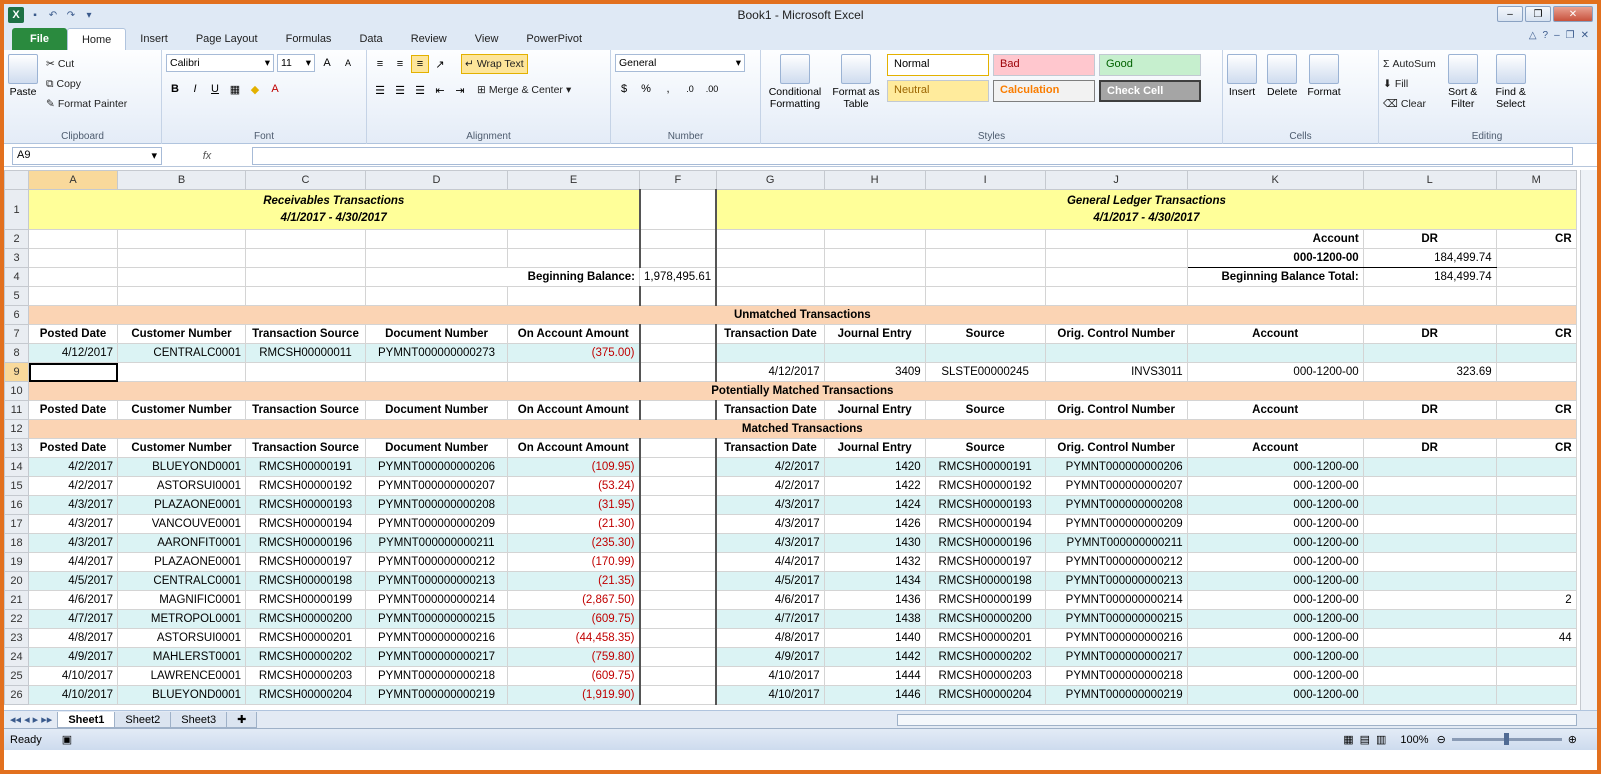 Image resolution: width=1601 pixels, height=774 pixels. Describe the element at coordinates (67, 739) in the screenshot. I see `macro-record-icon: ▣` at that location.